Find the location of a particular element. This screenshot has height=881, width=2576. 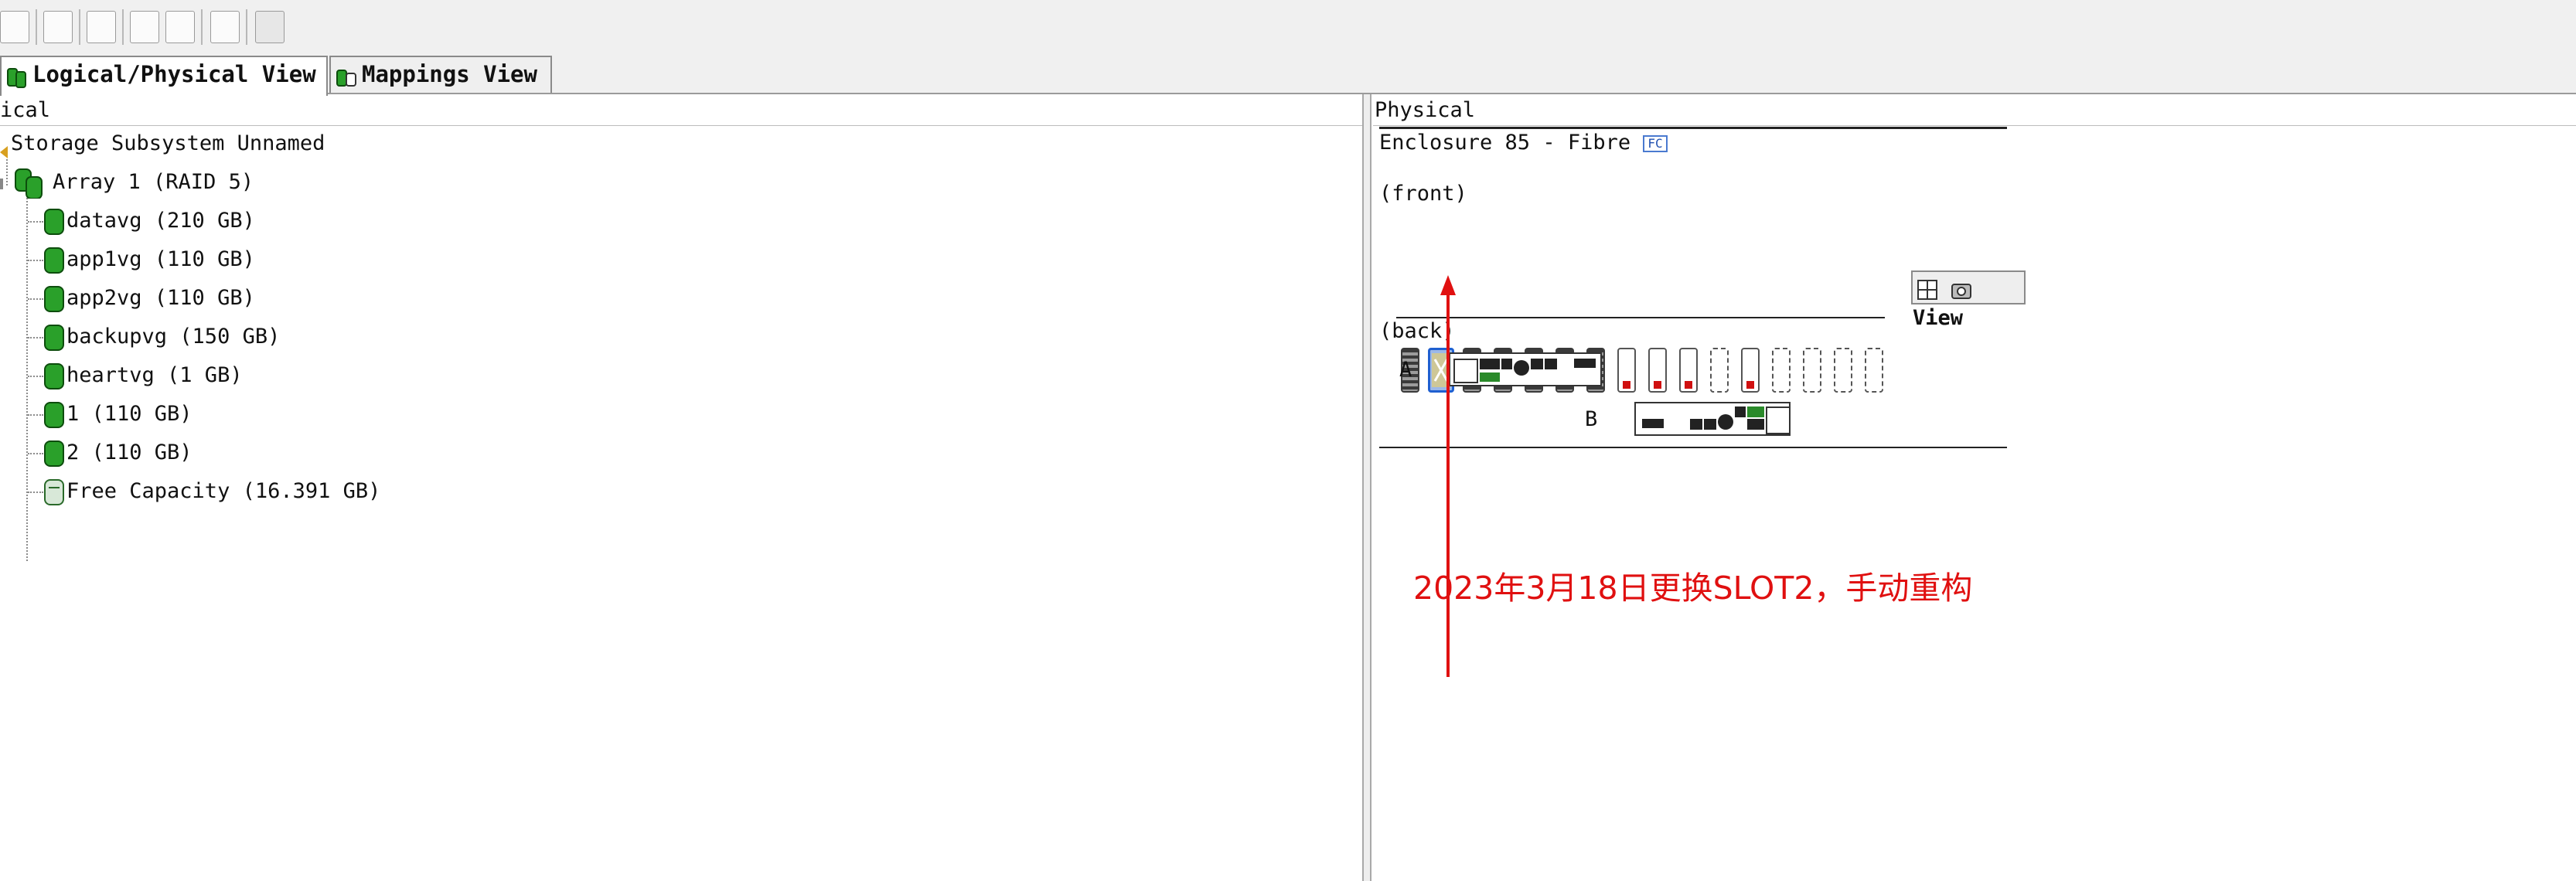

tree-item-volume: 1 (110 GB) is located at coordinates (118, 414).